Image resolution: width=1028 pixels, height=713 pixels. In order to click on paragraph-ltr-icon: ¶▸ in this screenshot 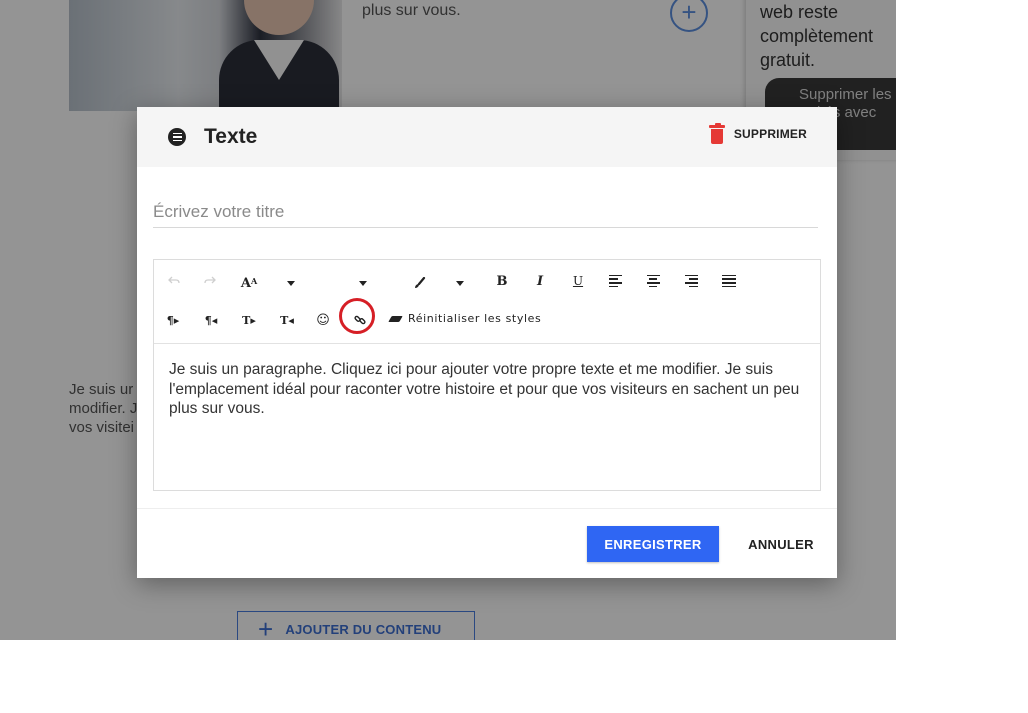, I will do `click(173, 320)`.